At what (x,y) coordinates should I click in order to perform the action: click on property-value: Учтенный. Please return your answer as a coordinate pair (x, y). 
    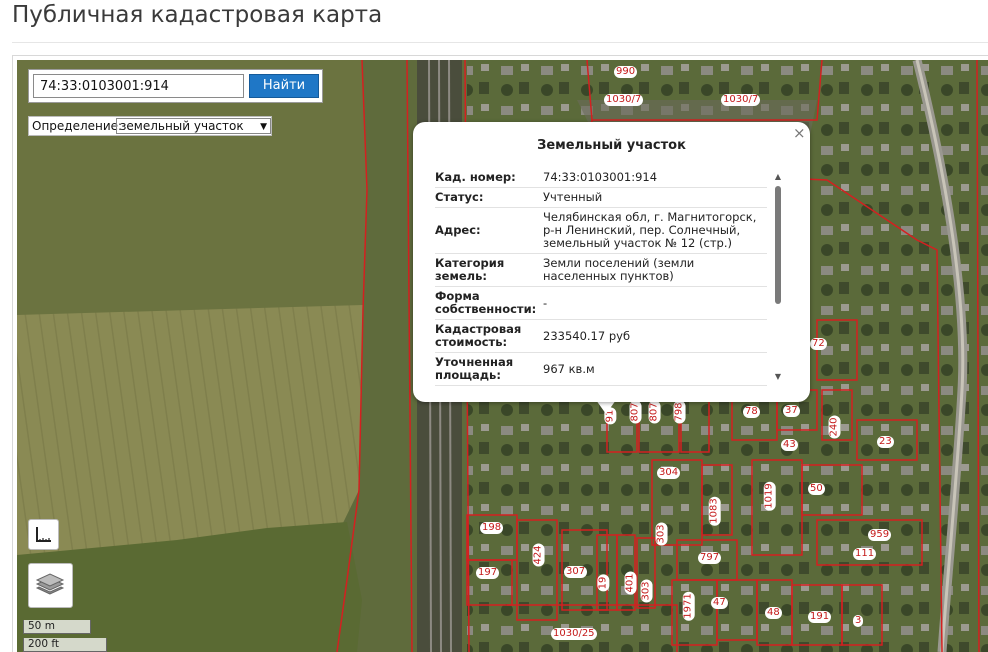
    Looking at the image, I should click on (573, 197).